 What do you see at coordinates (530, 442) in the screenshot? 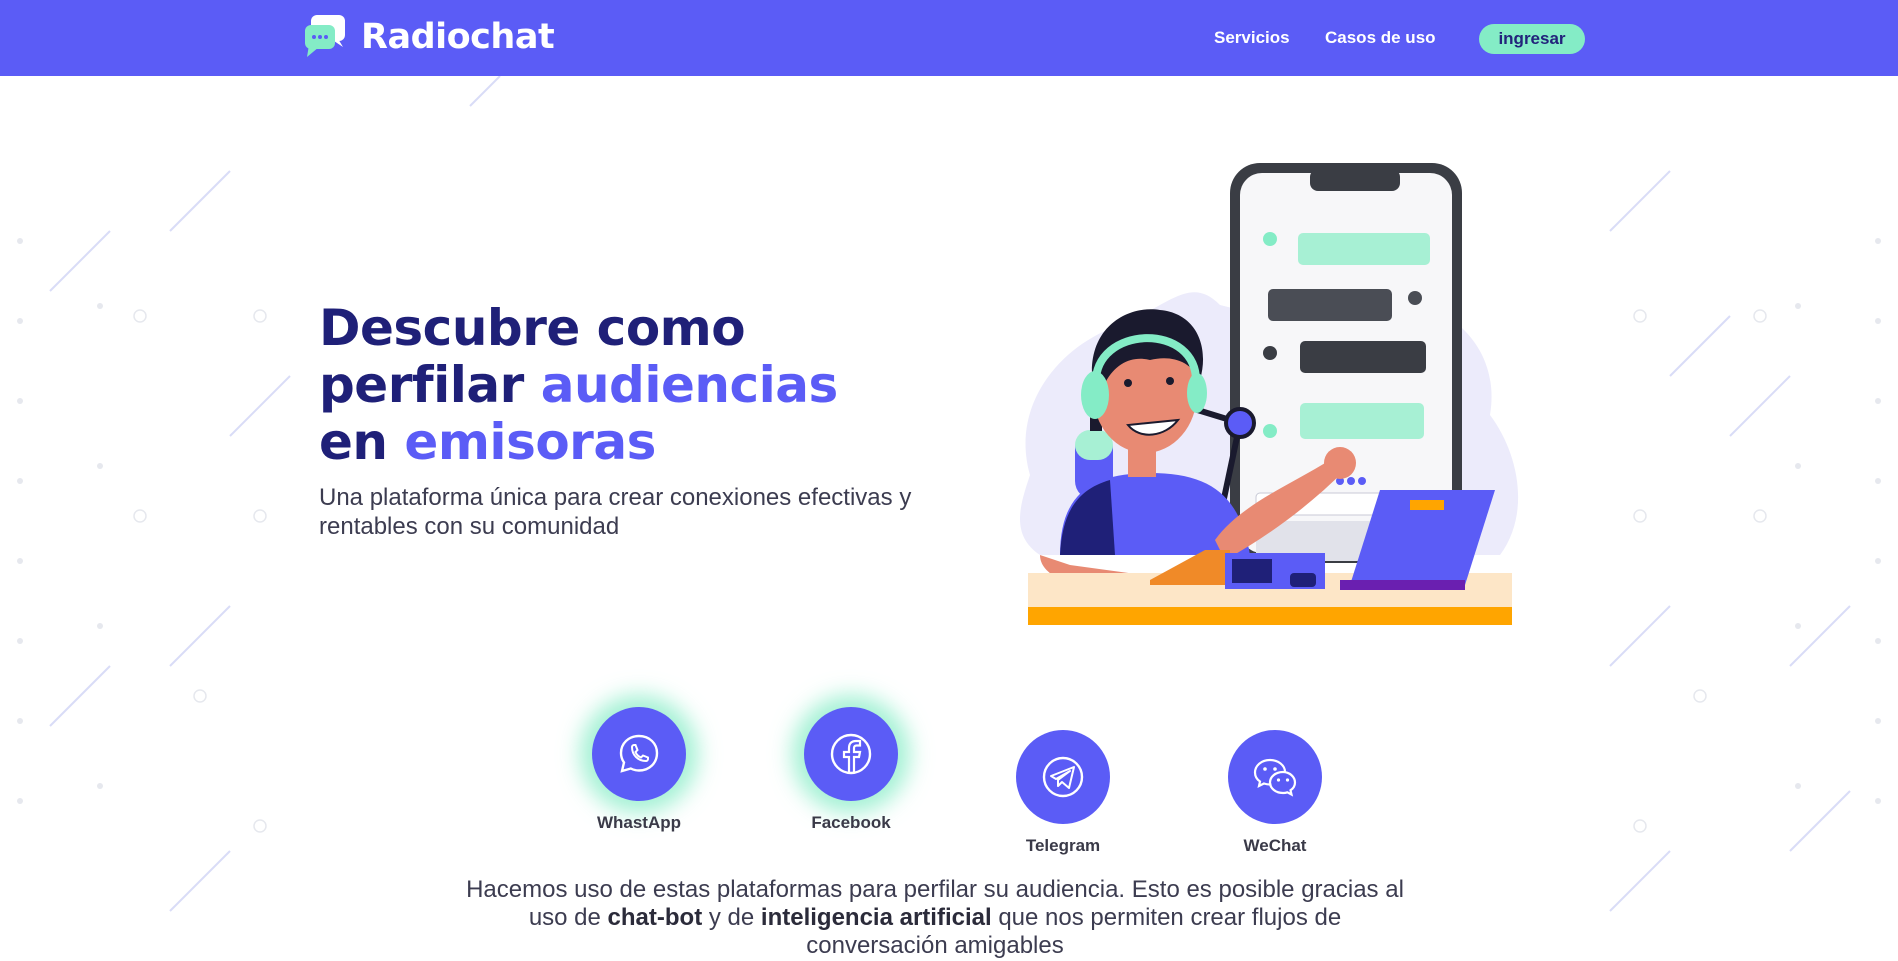
I see `hero-title-accent-emisoras: emisoras` at bounding box center [530, 442].